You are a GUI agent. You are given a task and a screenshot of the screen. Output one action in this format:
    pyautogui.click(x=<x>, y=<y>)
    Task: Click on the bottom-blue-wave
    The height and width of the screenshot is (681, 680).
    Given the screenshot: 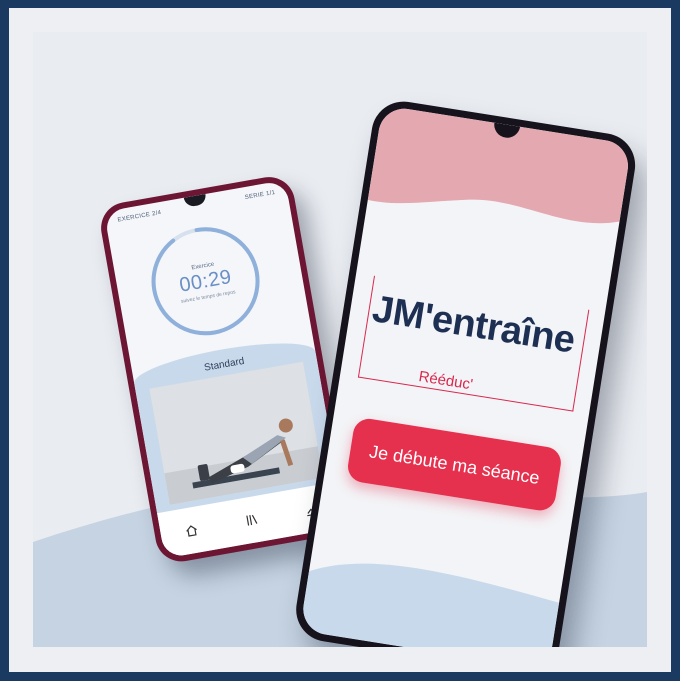 What is the action you would take?
    pyautogui.click(x=429, y=605)
    